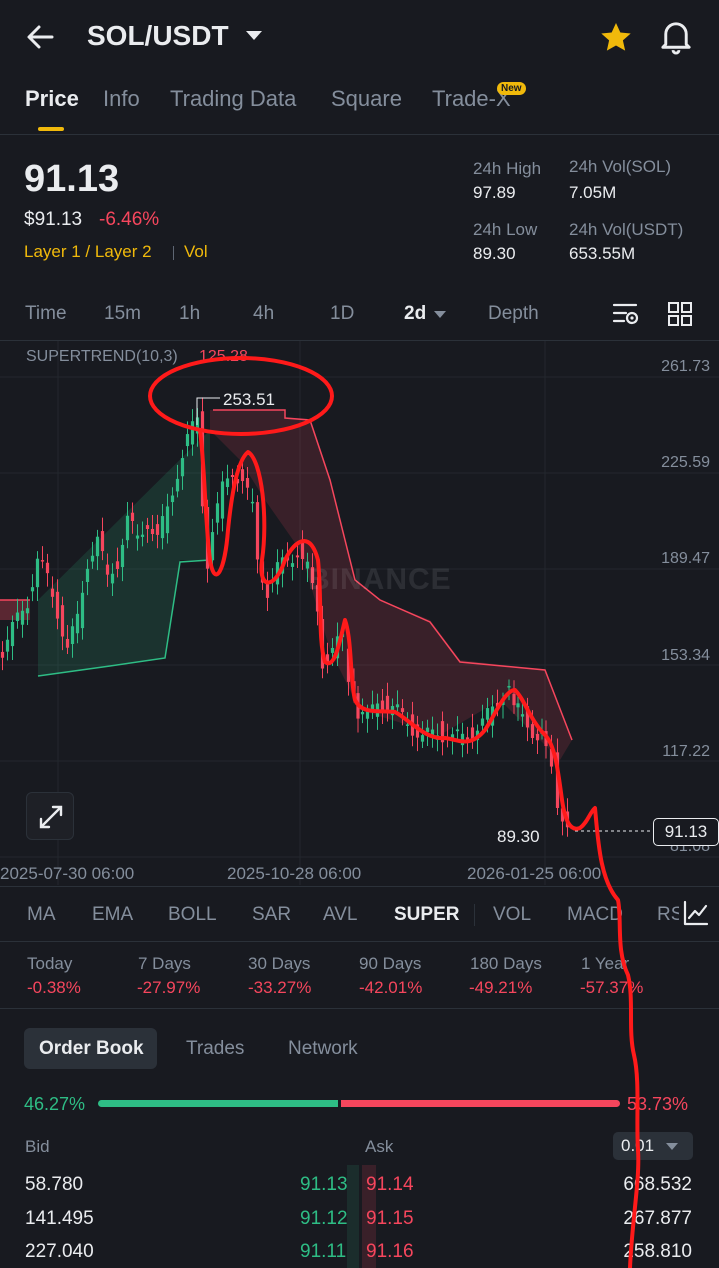 This screenshot has height=1268, width=719. Describe the element at coordinates (294, 873) in the screenshot. I see `date-axis-2: 2025-10-28 06:00` at that location.